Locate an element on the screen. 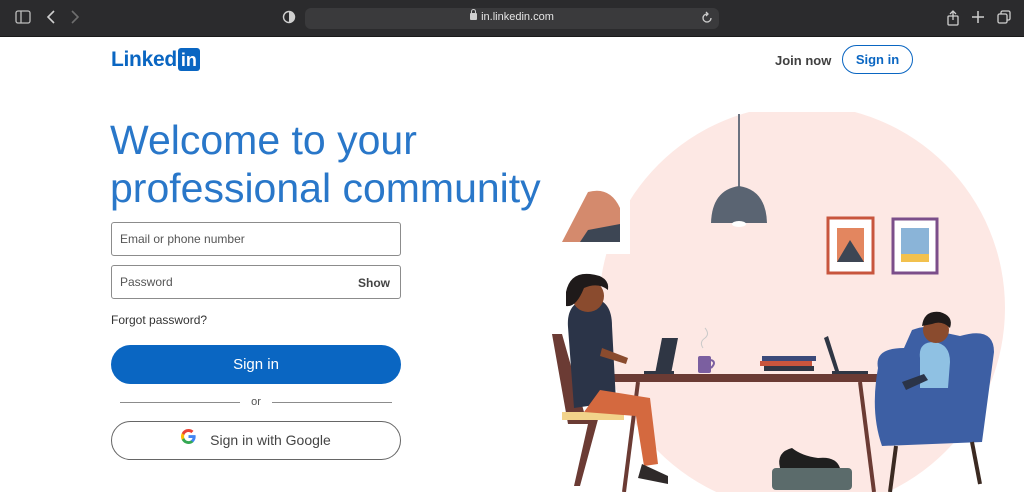 This screenshot has width=1024, height=492. logo-wordmark: Linked is located at coordinates (144, 59).